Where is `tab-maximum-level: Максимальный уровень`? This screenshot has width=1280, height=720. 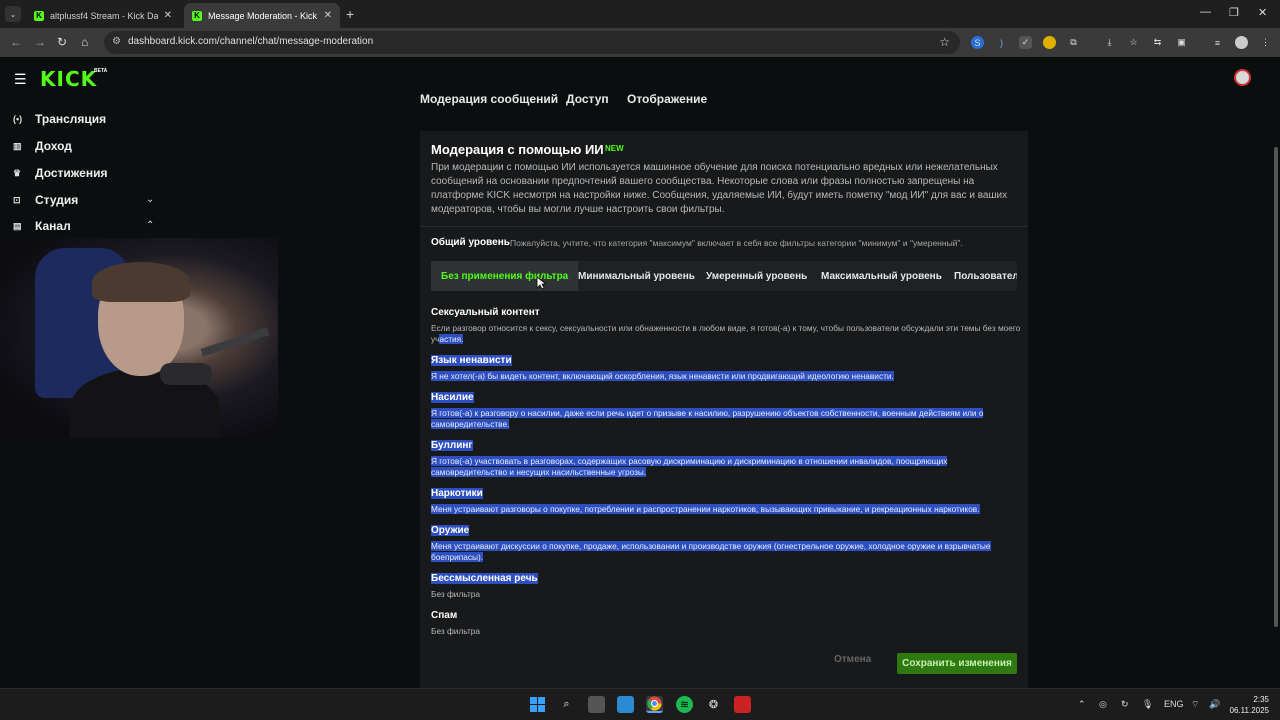
tab-maximum-level: Максимальный уровень is located at coordinates (881, 276).